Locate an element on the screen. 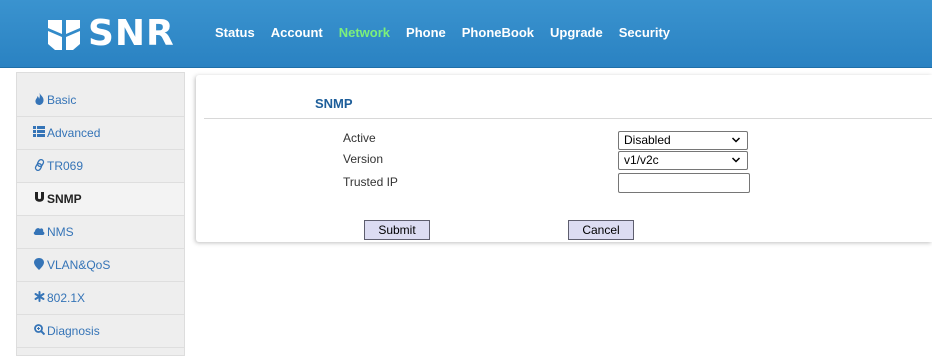 Image resolution: width=932 pixels, height=356 pixels. sidebar-item-label: NMS is located at coordinates (60, 232).